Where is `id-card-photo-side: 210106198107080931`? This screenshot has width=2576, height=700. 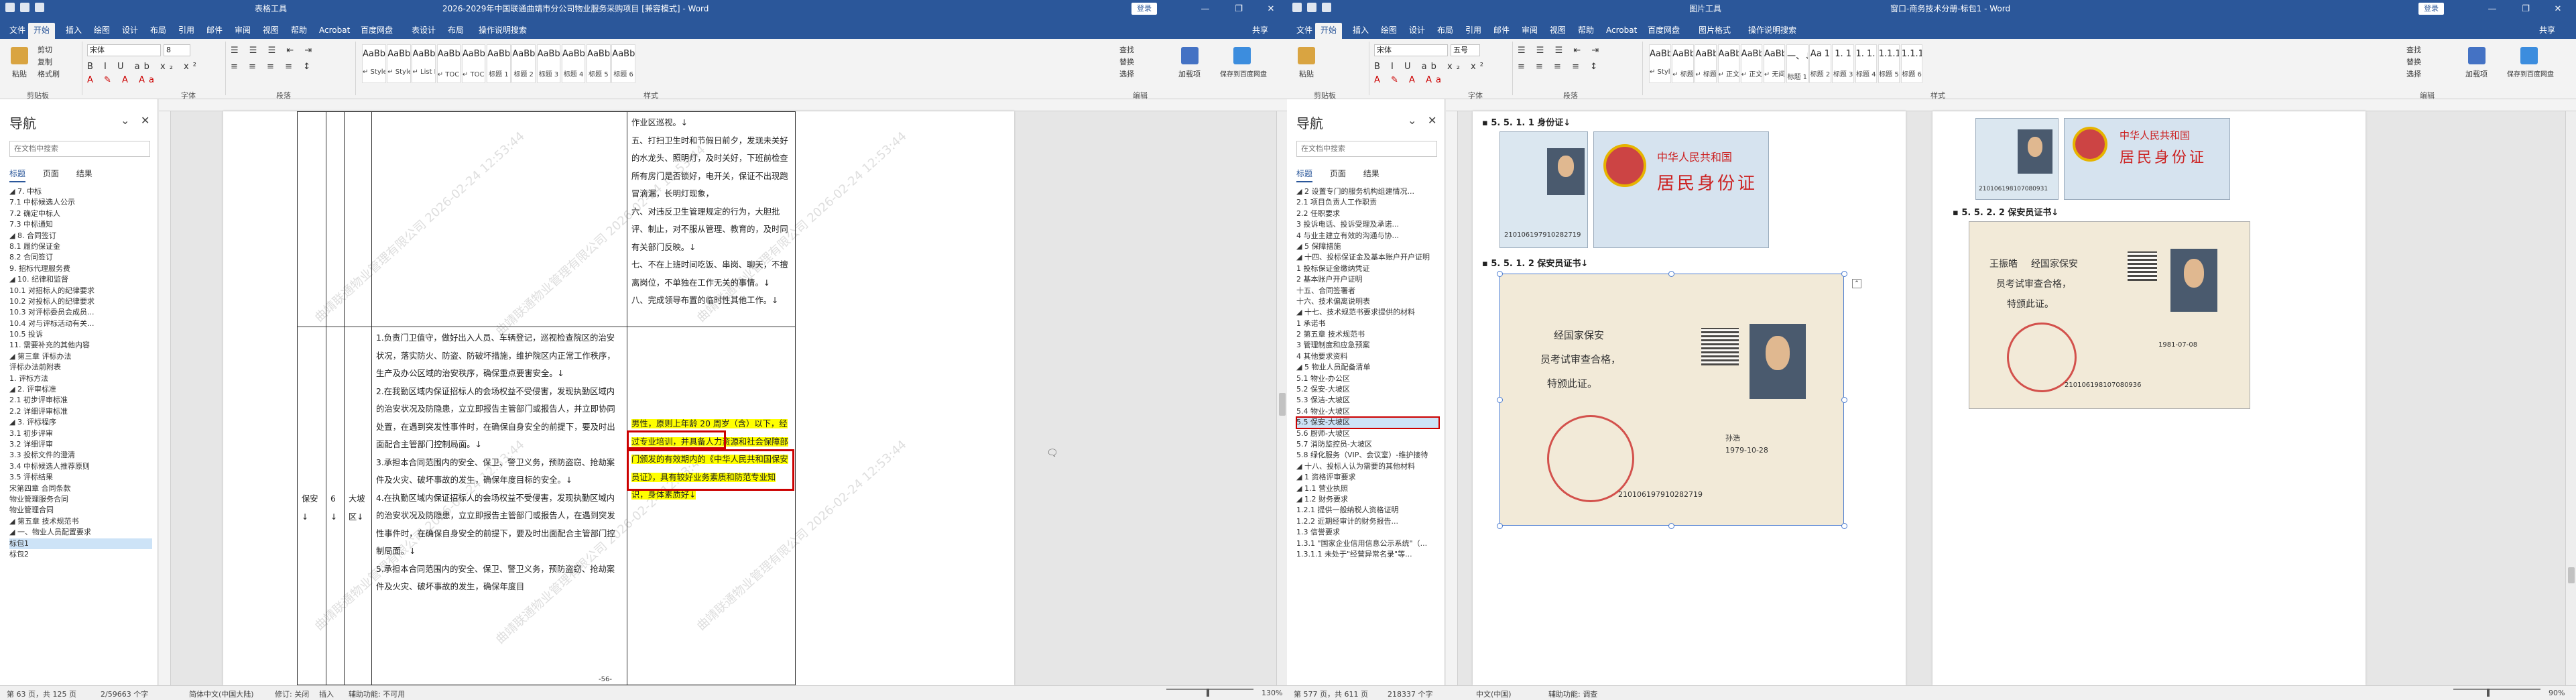 id-card-photo-side: 210106198107080931 is located at coordinates (2017, 159).